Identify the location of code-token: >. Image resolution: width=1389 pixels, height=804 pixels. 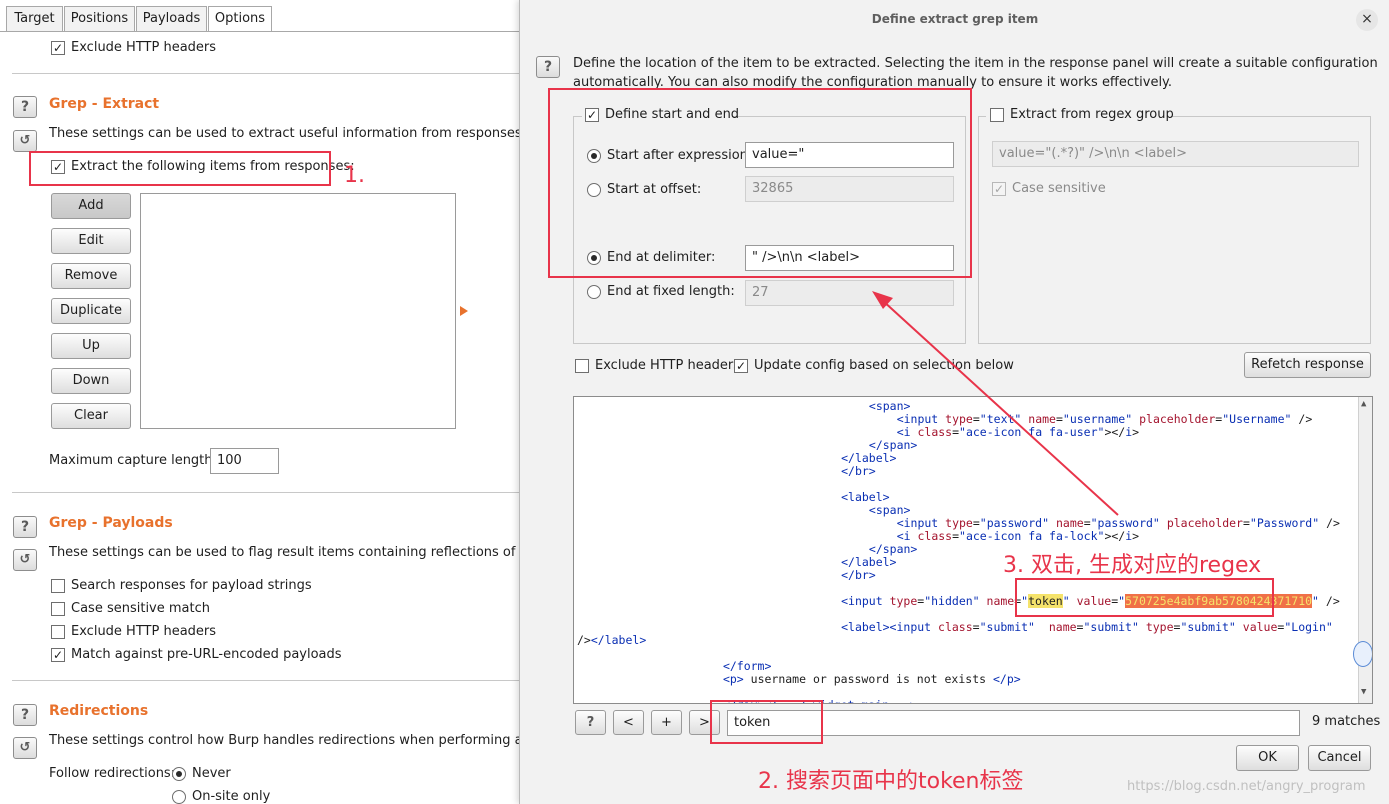
(1136, 432).